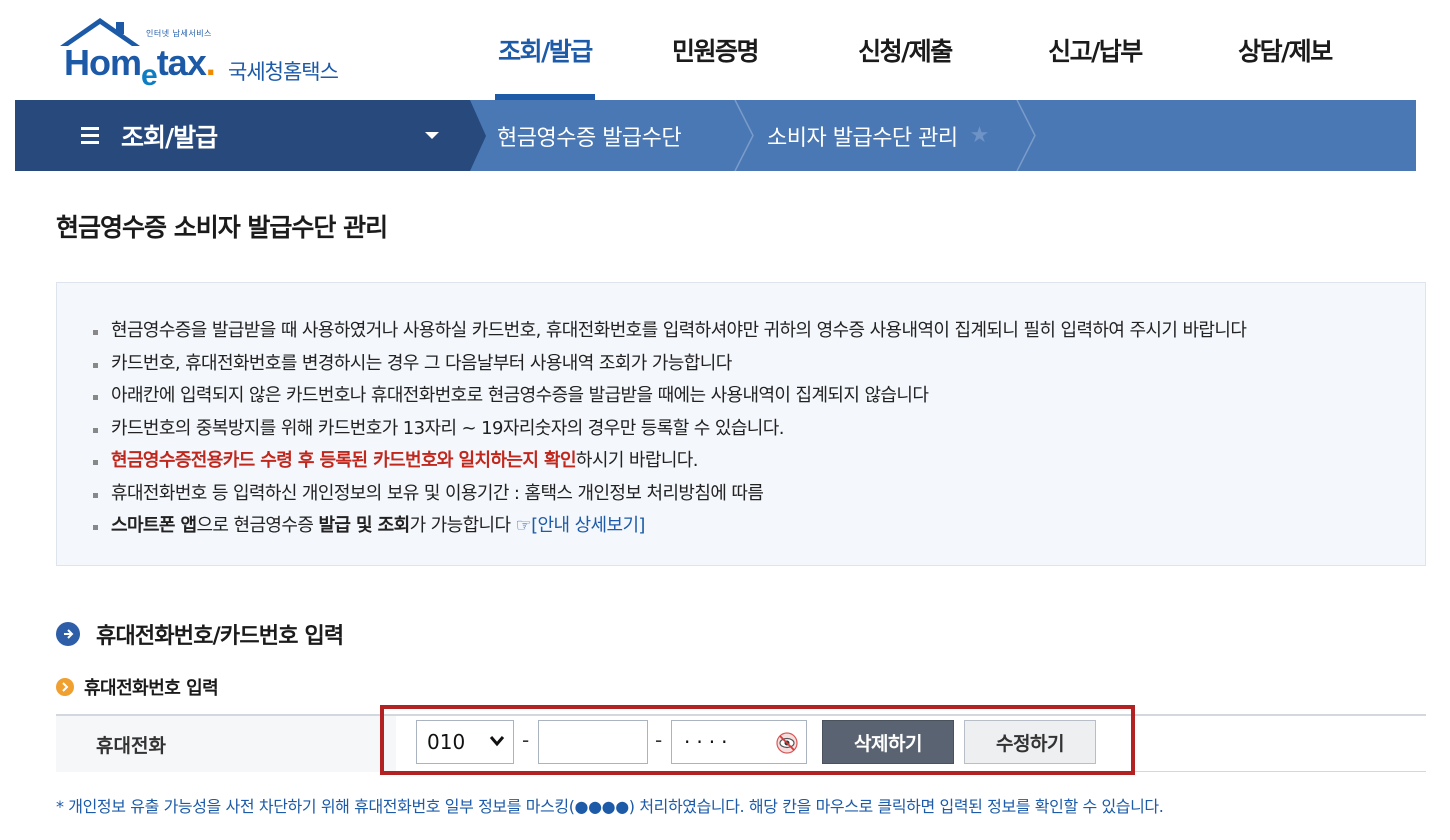 This screenshot has width=1450, height=840. What do you see at coordinates (905, 50) in the screenshot?
I see `gnb-item-application: 신청/제출` at bounding box center [905, 50].